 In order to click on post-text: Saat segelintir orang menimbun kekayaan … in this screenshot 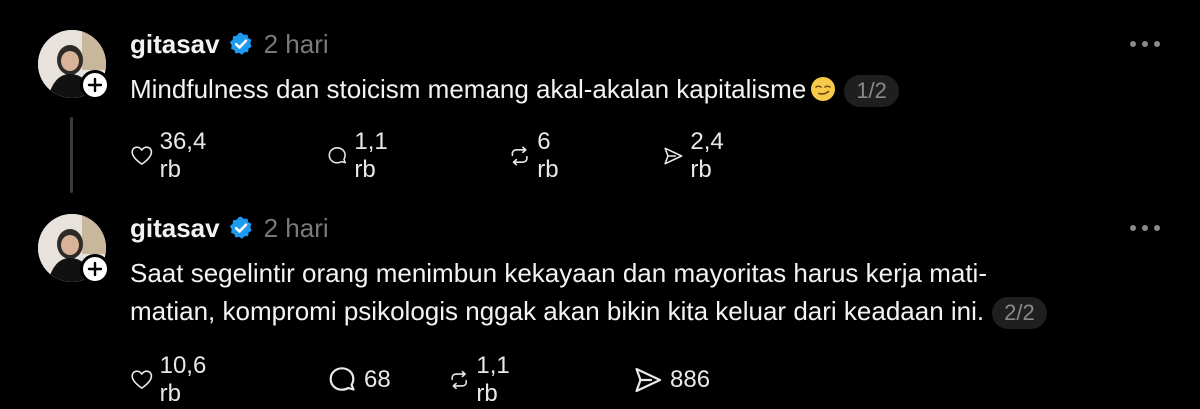, I will do `click(588, 292)`.